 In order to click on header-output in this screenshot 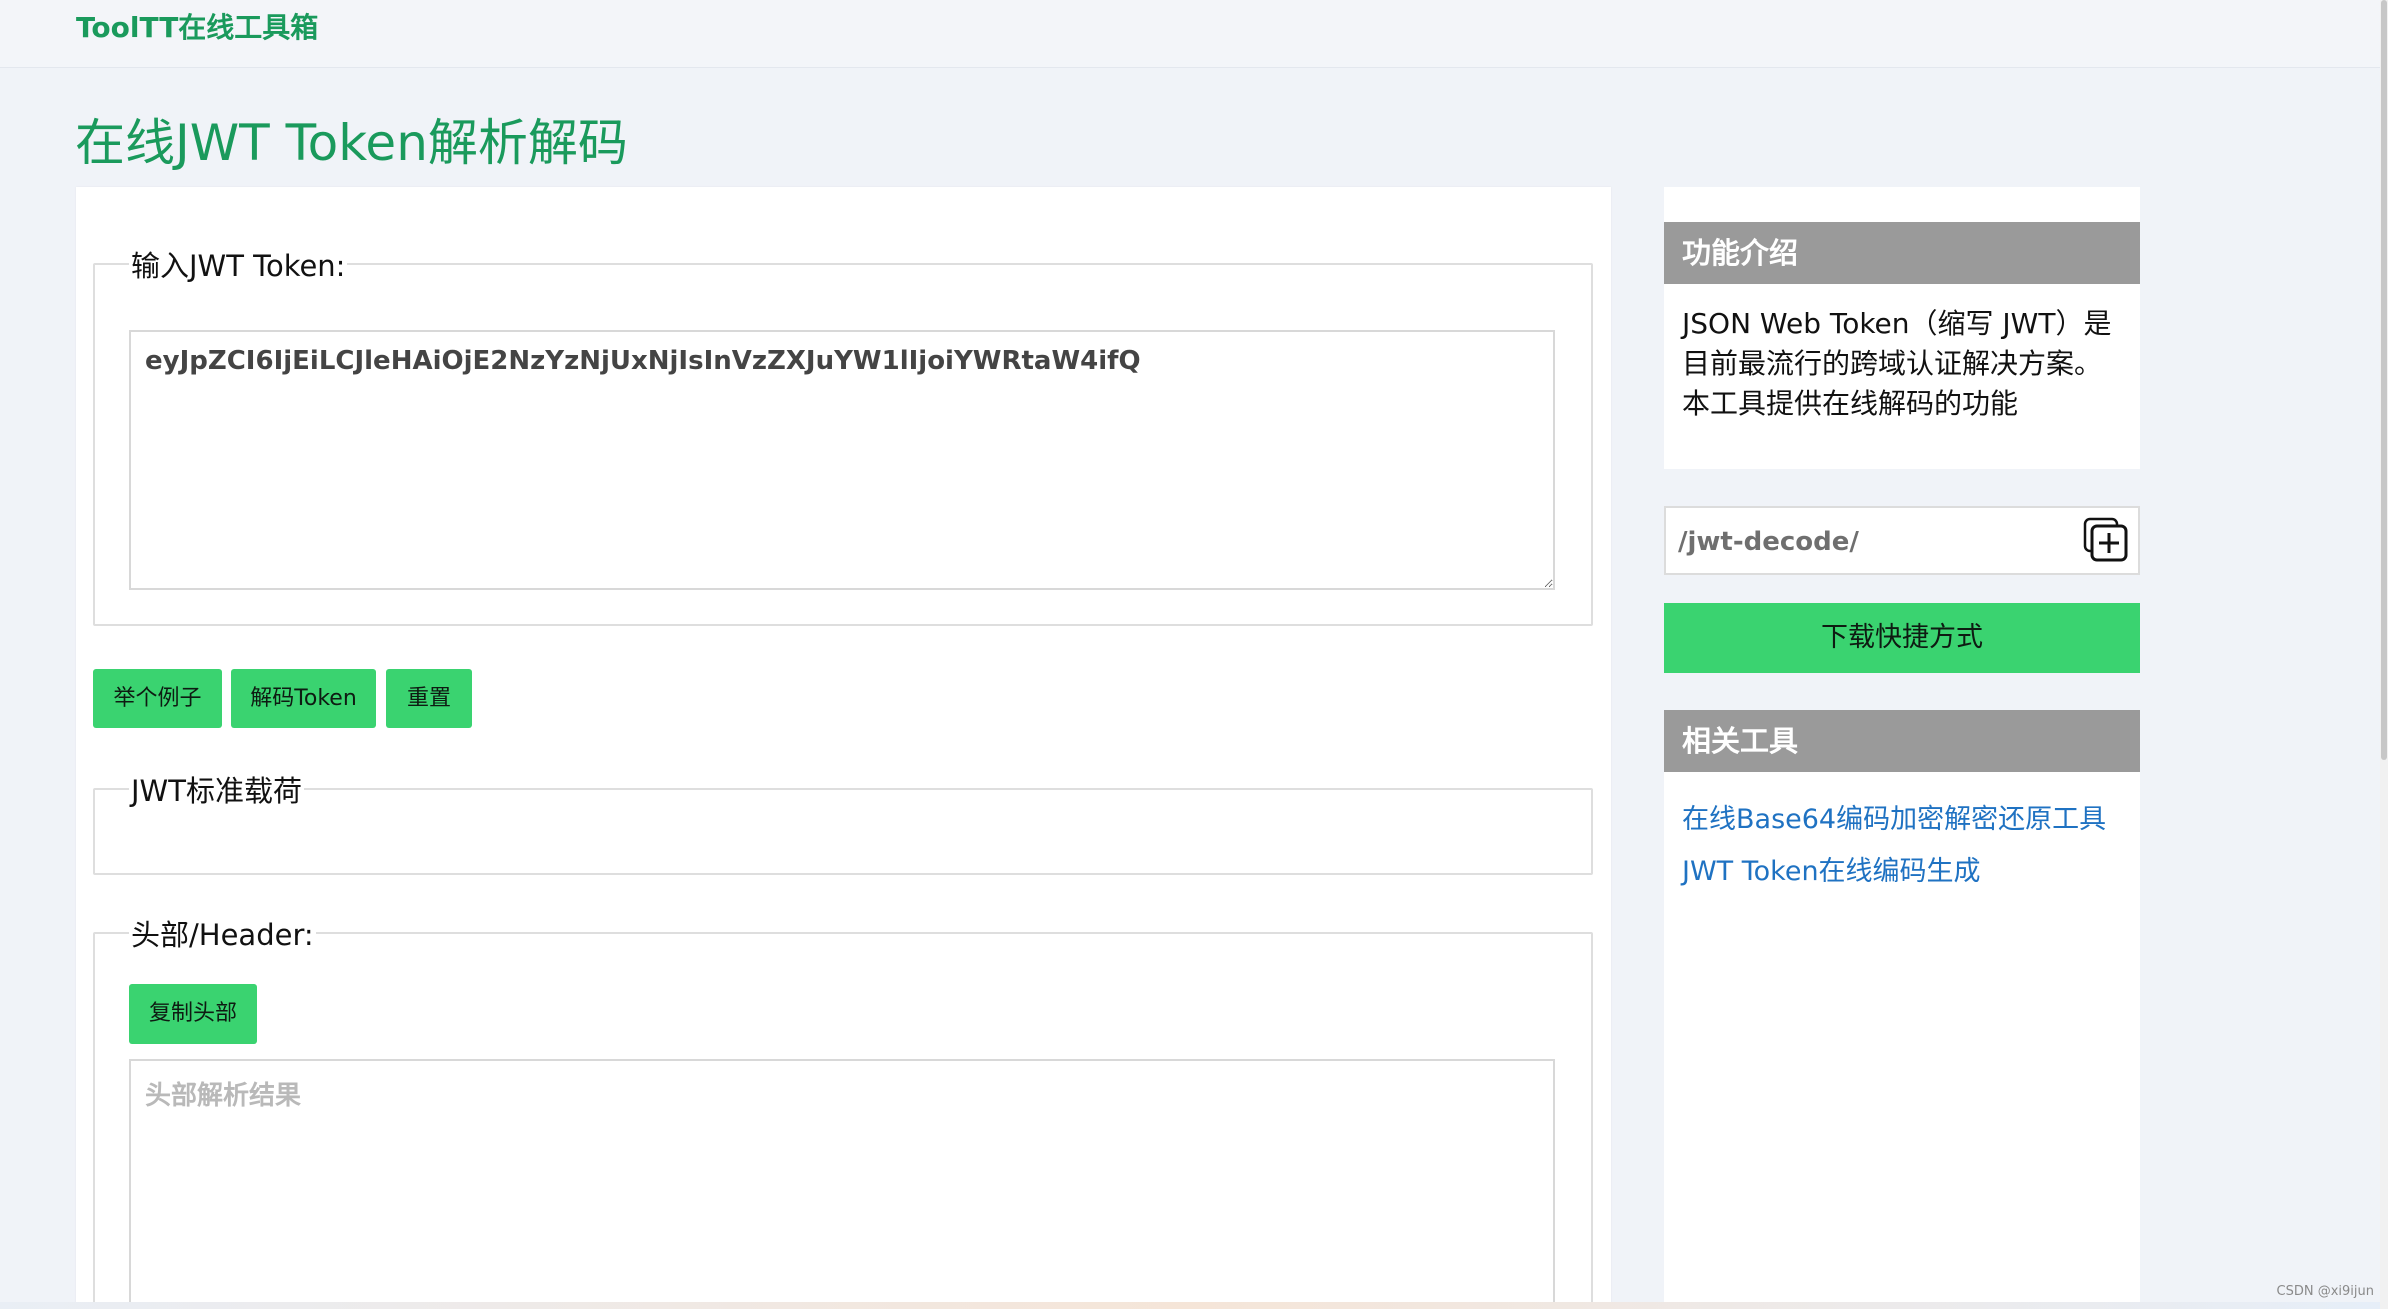, I will do `click(842, 1184)`.